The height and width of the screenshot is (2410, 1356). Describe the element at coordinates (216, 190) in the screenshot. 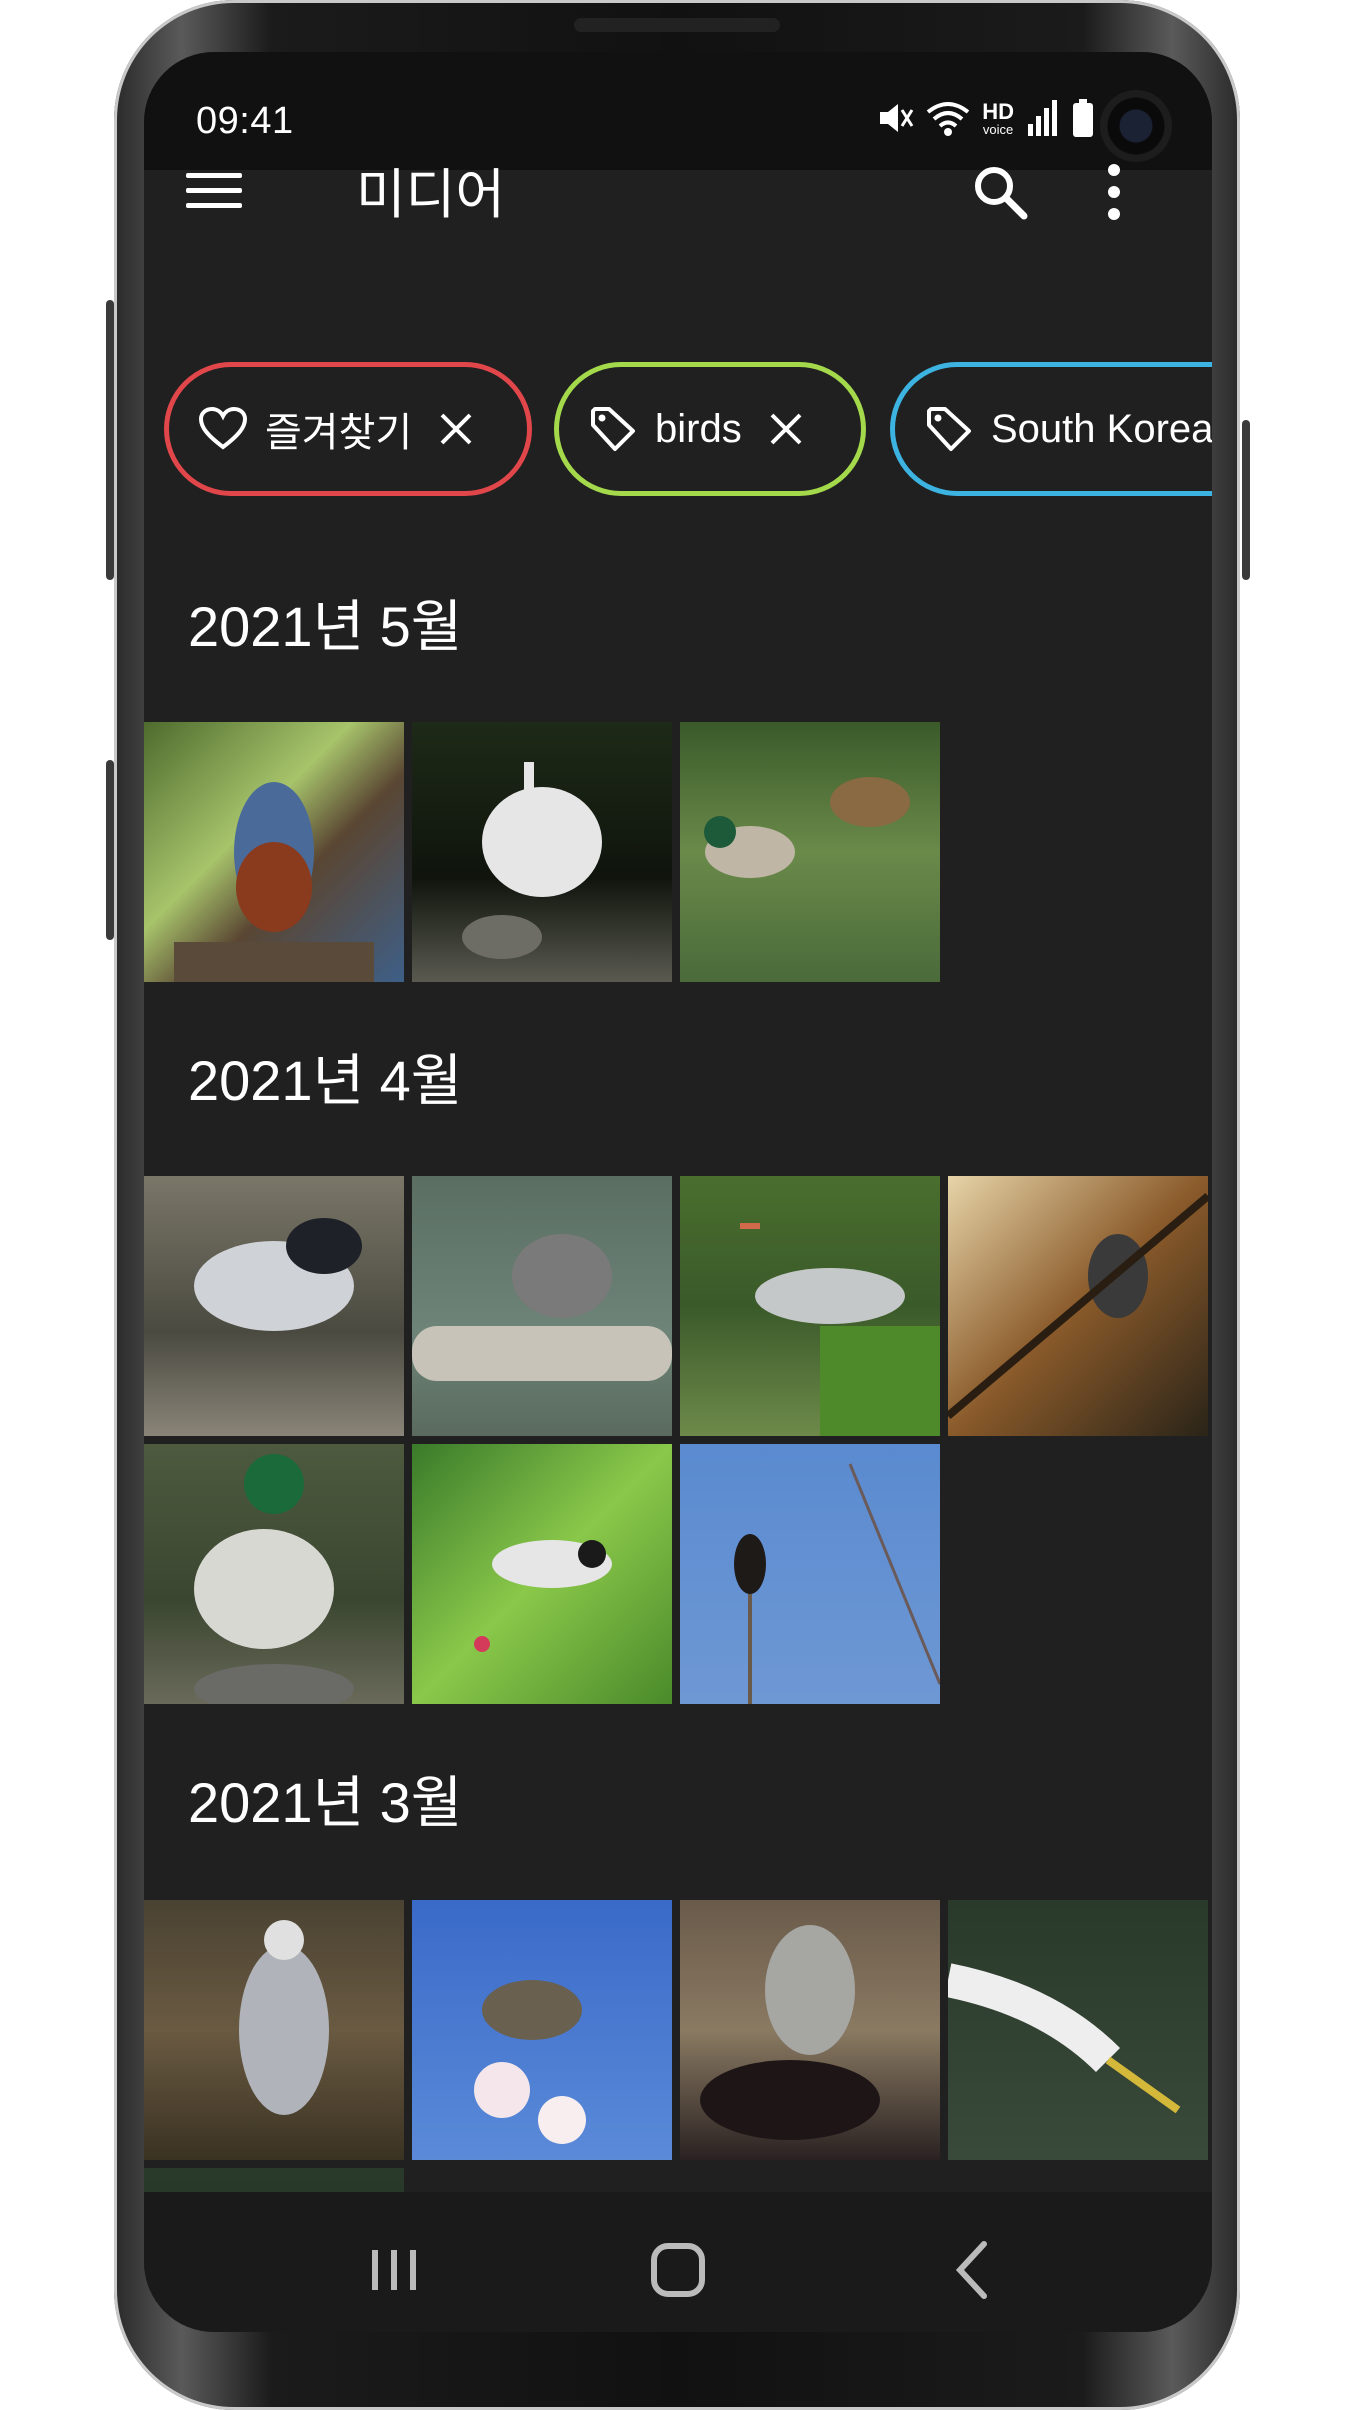

I see `menu-button` at that location.